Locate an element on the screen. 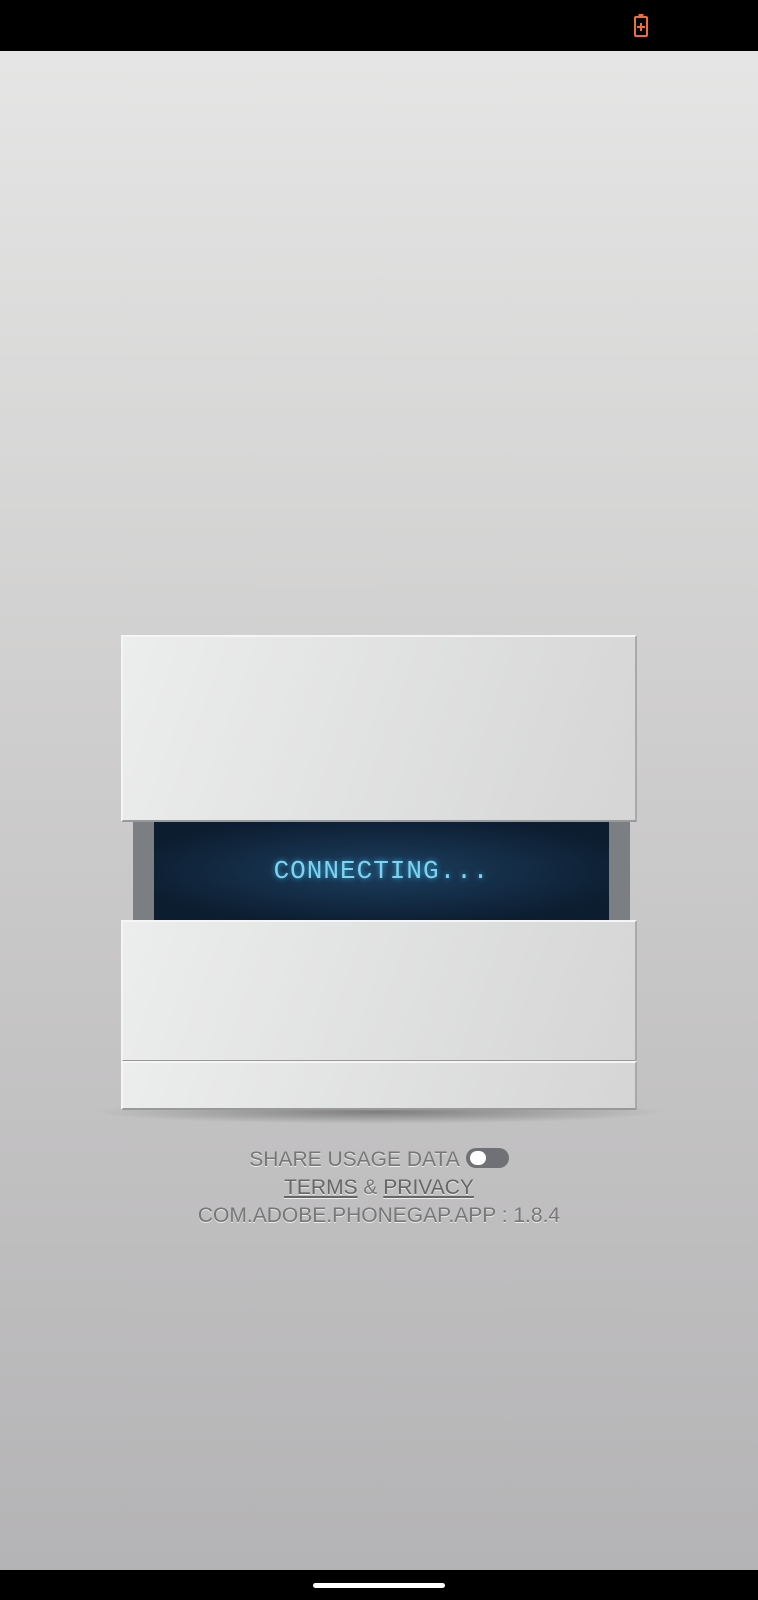 Image resolution: width=758 pixels, height=1600 pixels. privacy-link: PRIVACY is located at coordinates (428, 1187).